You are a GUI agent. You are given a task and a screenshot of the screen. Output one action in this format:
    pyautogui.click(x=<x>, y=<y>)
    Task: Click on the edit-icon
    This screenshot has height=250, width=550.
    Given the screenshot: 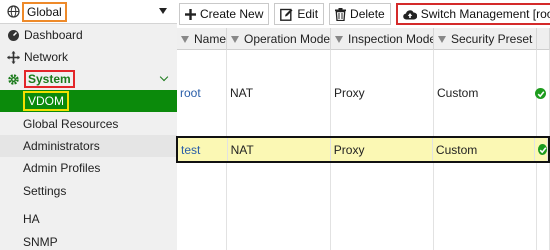 What is the action you would take?
    pyautogui.click(x=286, y=14)
    